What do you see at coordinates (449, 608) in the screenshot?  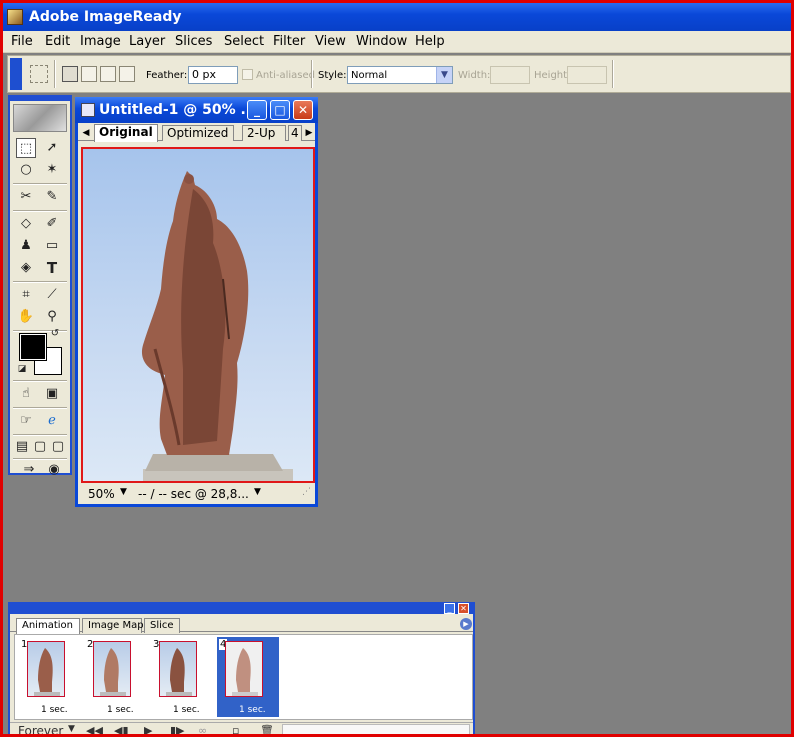 I see `palette-minimize-button: _` at bounding box center [449, 608].